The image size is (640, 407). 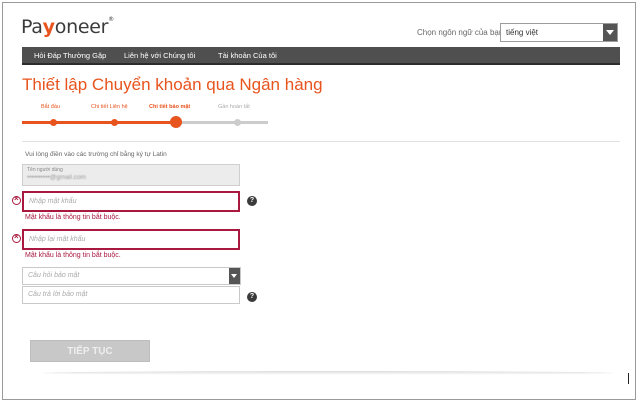 What do you see at coordinates (58, 294) in the screenshot?
I see `security-answer-placeholder: Câu trả lời bảo mật` at bounding box center [58, 294].